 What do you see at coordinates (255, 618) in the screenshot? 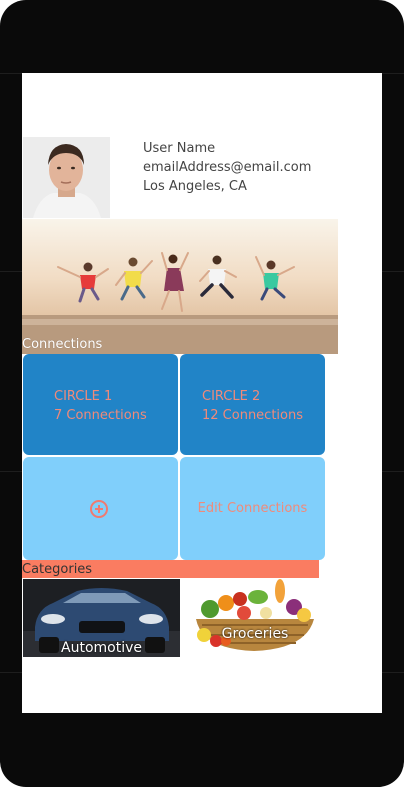
I see `category-groceries: Groceries` at bounding box center [255, 618].